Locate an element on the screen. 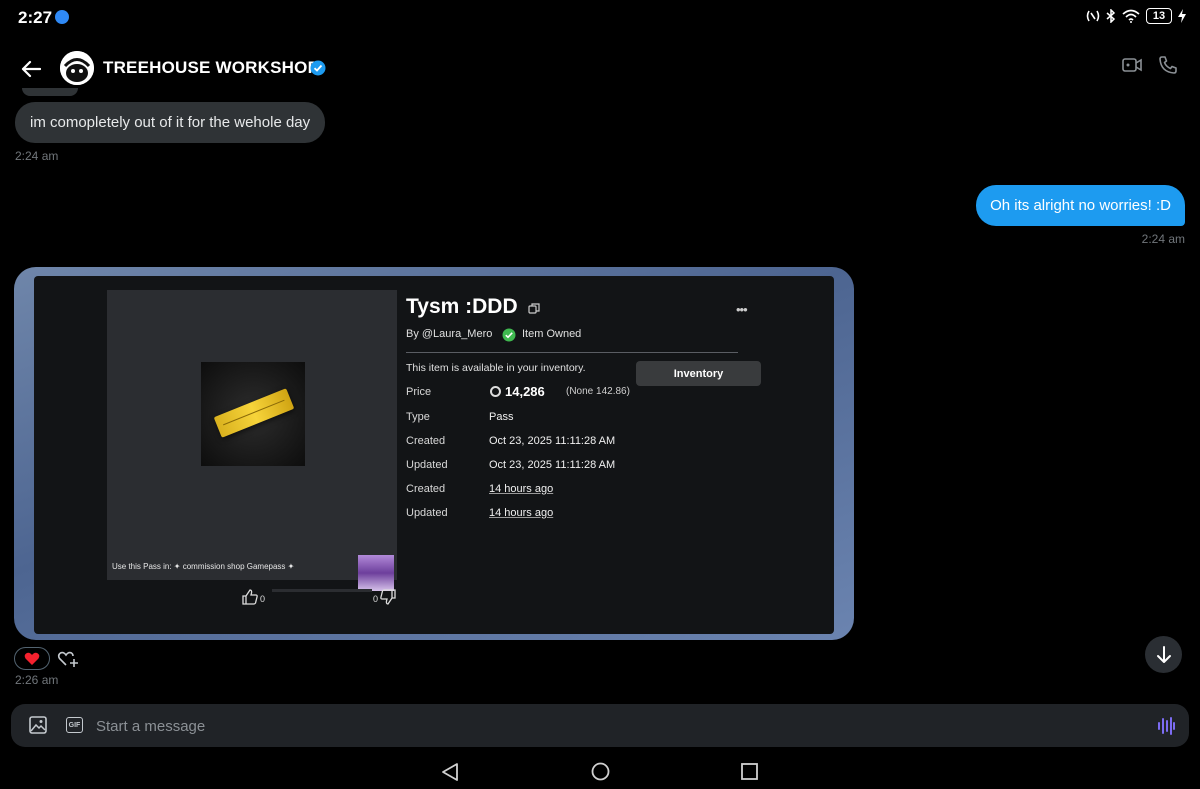 This screenshot has width=1200, height=789. thumbs-down-icon is located at coordinates (388, 597).